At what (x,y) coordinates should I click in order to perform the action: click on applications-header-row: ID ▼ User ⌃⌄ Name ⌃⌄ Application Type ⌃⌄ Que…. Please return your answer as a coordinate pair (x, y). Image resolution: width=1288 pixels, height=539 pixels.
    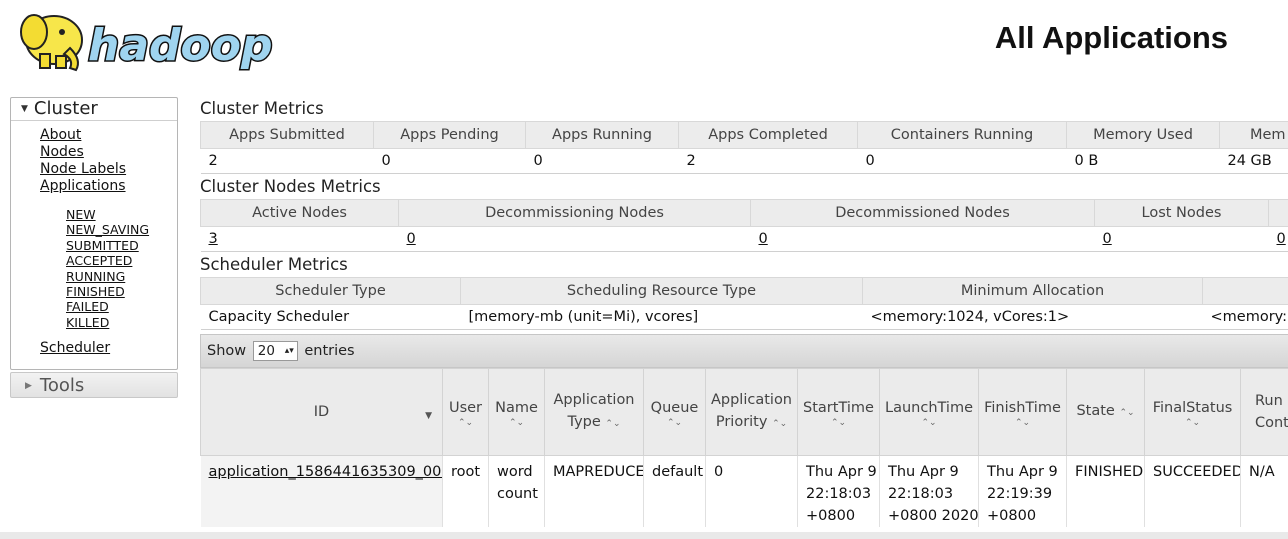
    Looking at the image, I should click on (744, 412).